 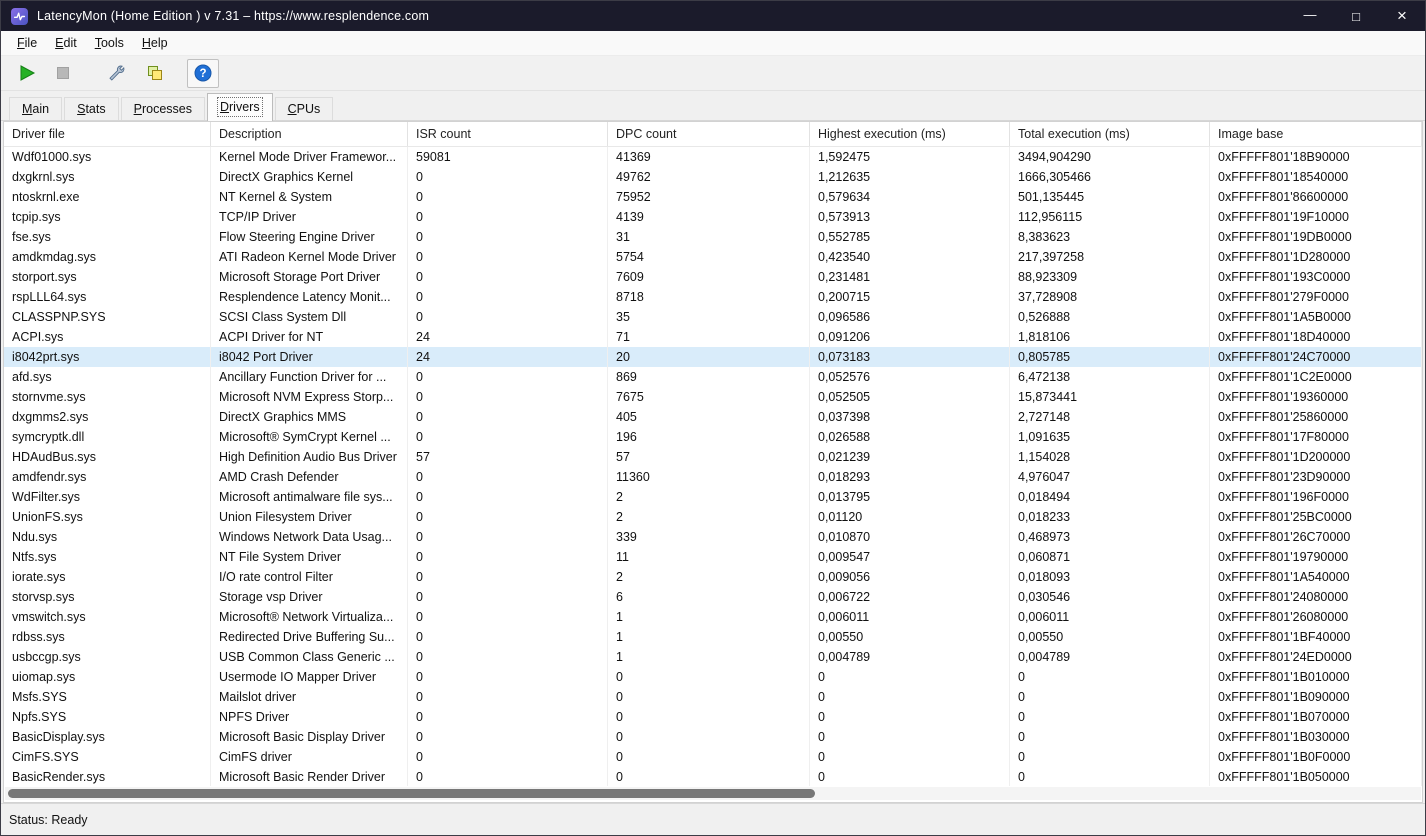 What do you see at coordinates (1110, 397) in the screenshot?
I see `table-cell: 15,873441` at bounding box center [1110, 397].